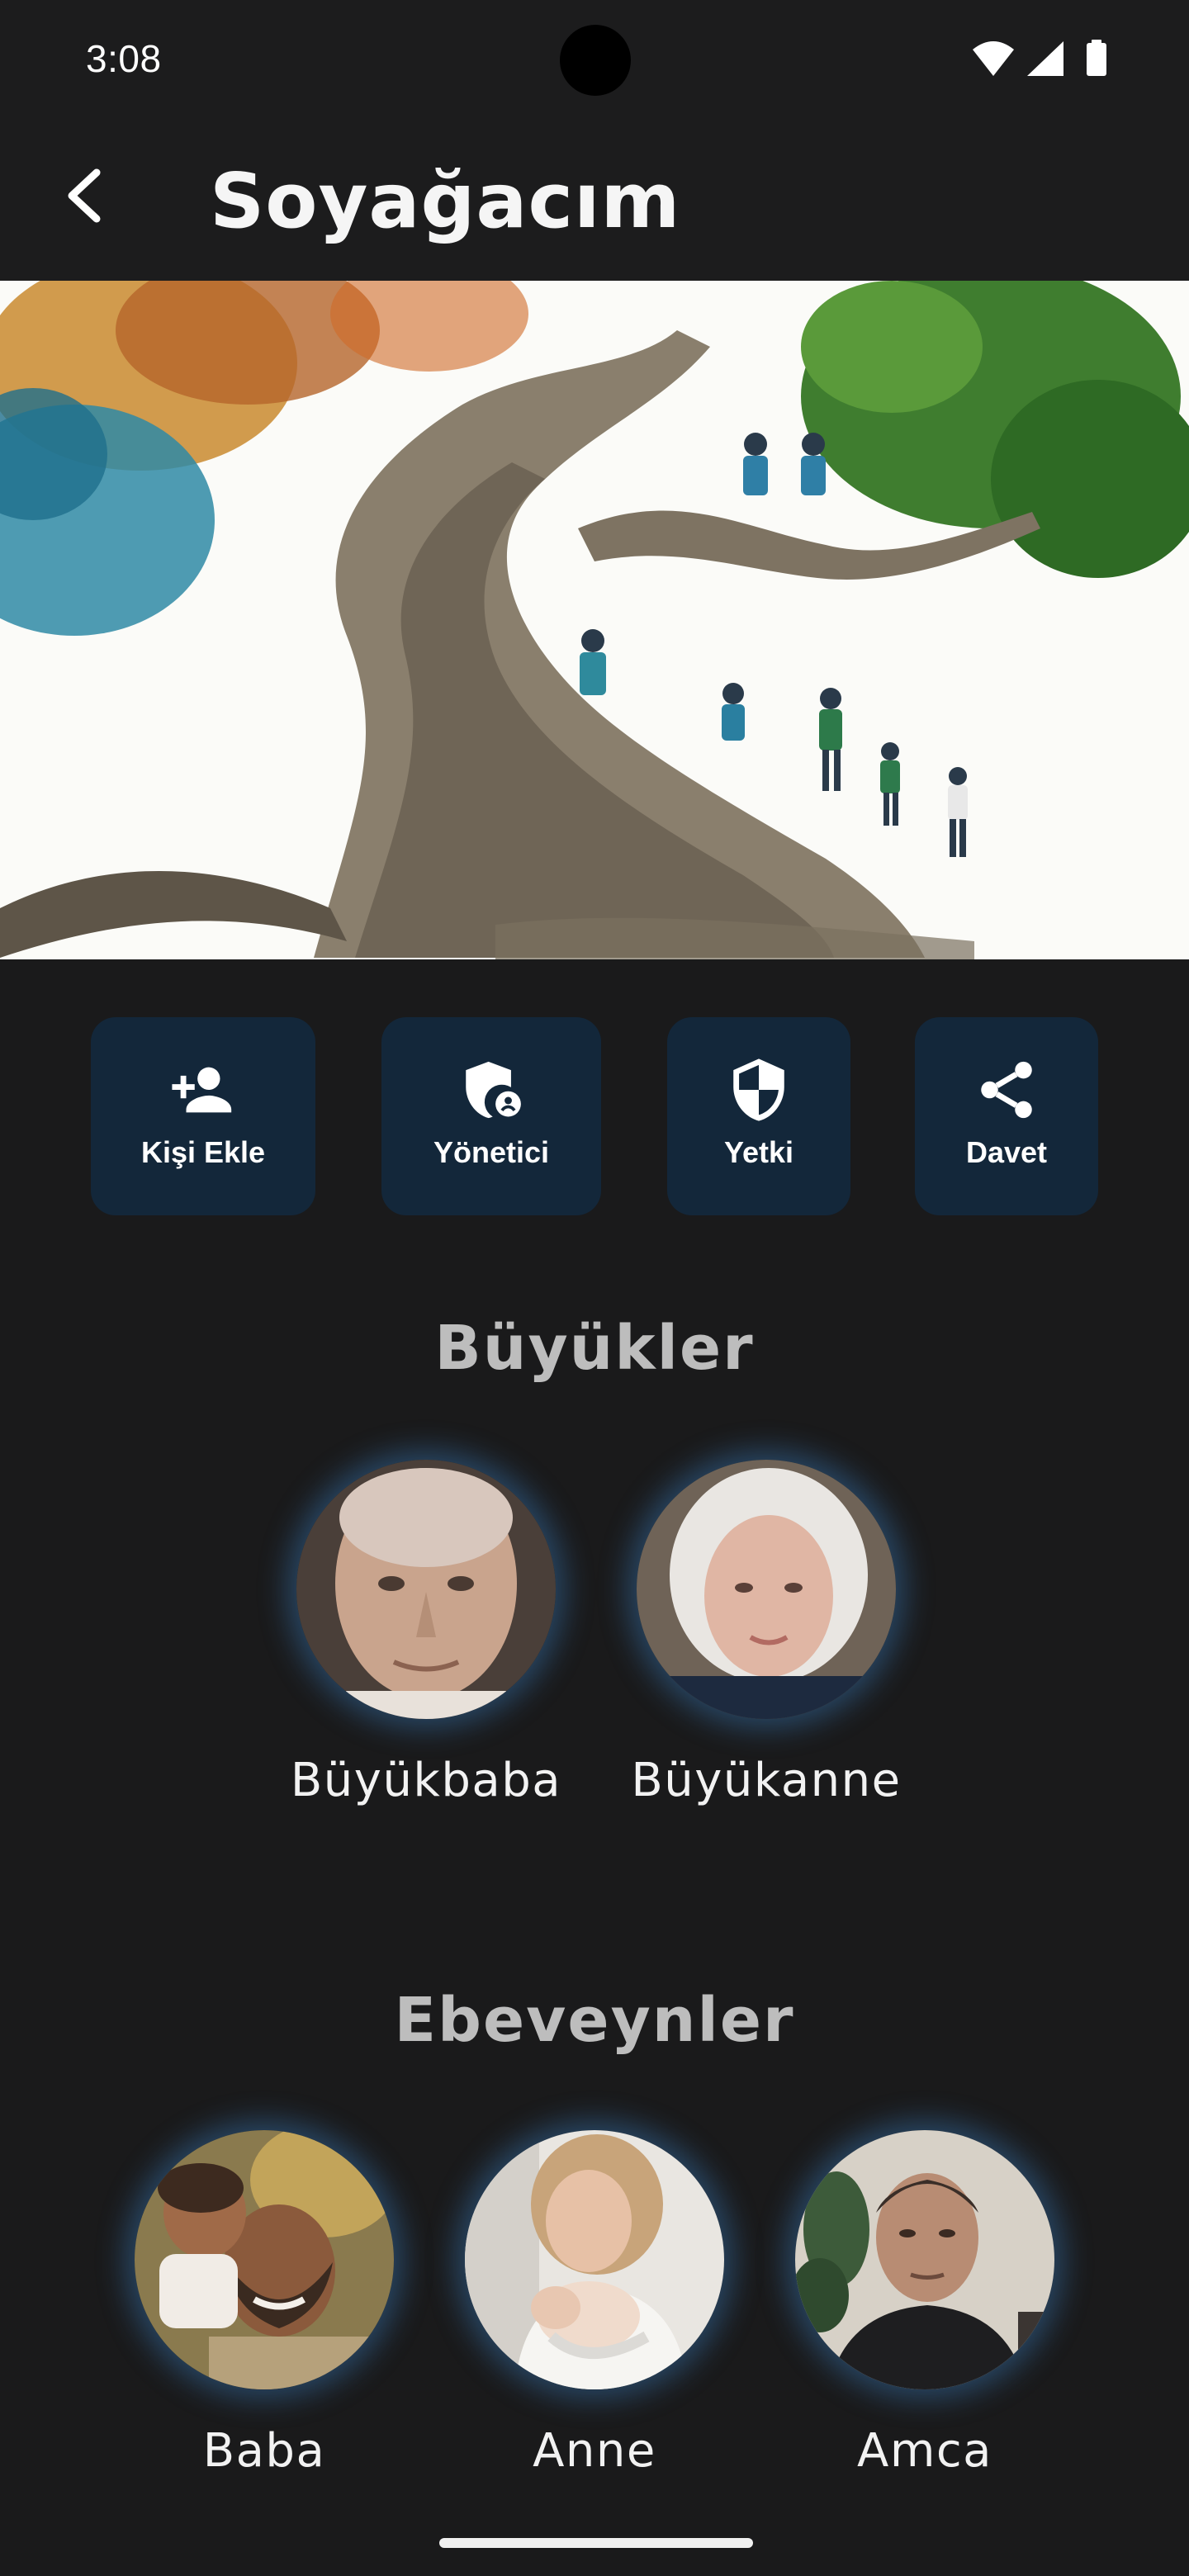  I want to click on person-name: Büyükbaba, so click(426, 1780).